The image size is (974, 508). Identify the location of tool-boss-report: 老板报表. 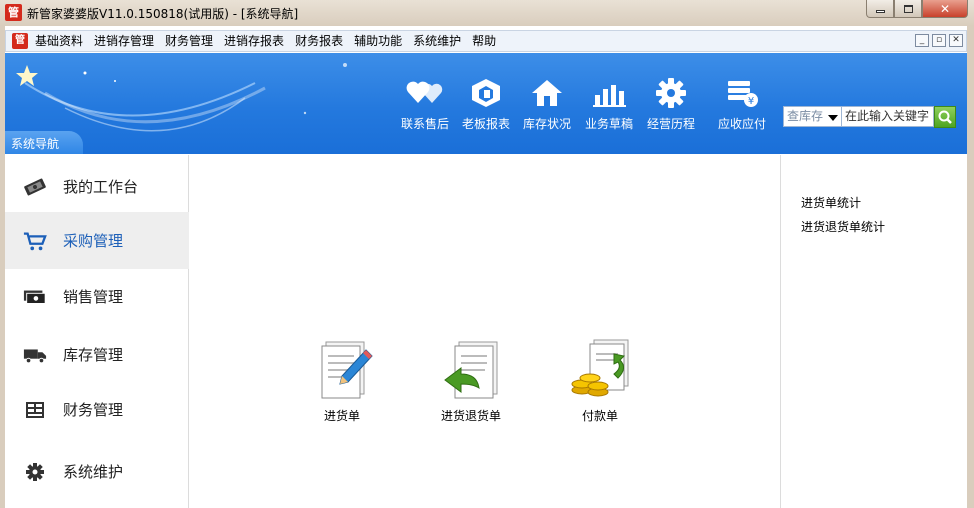
(486, 105).